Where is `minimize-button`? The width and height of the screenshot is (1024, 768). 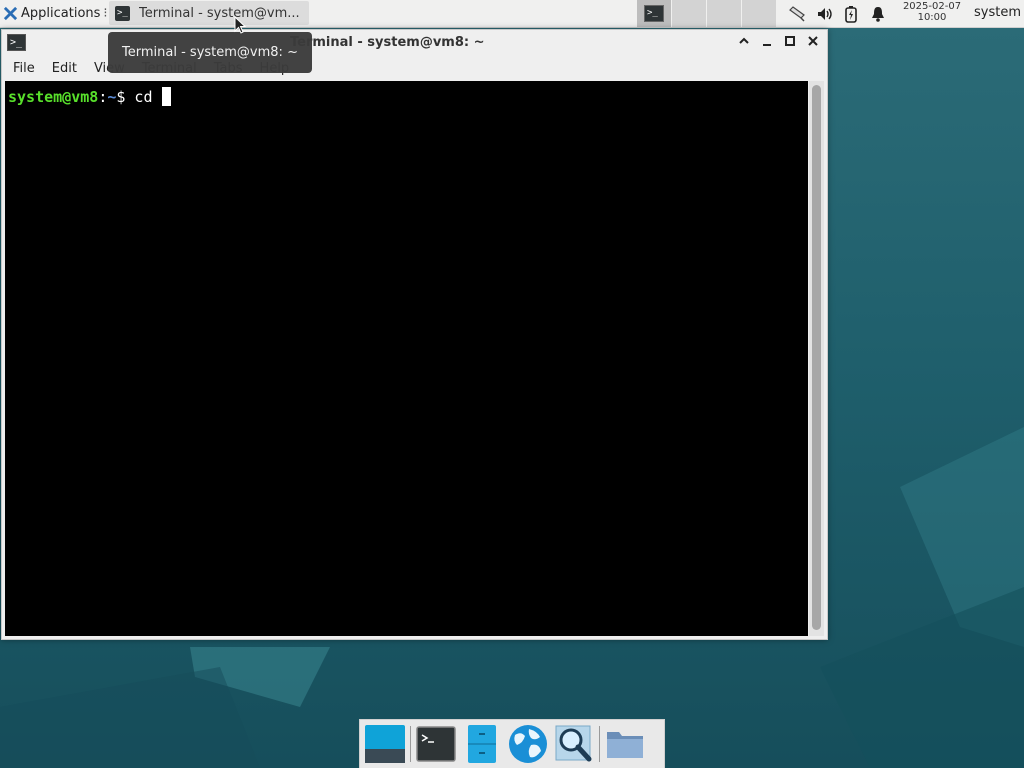
minimize-button is located at coordinates (767, 43).